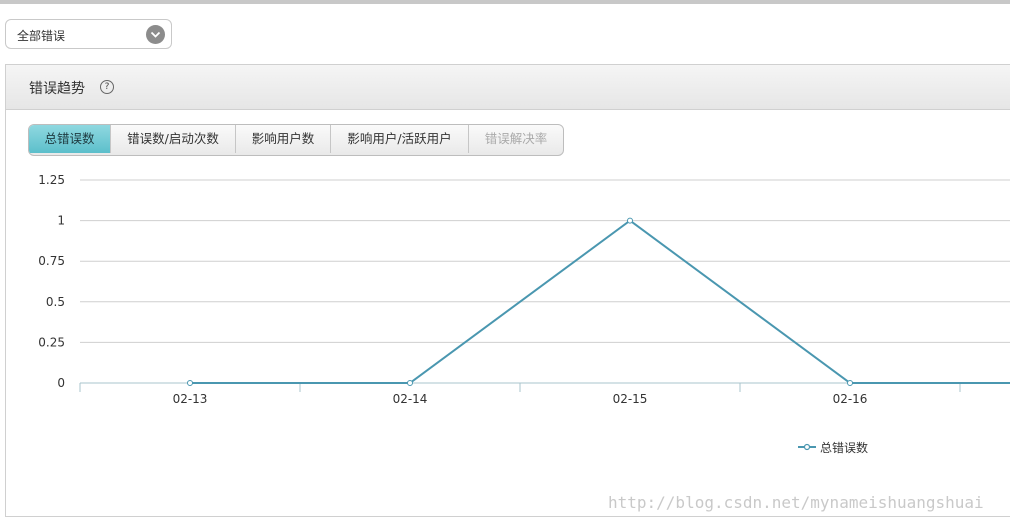 The height and width of the screenshot is (523, 1010). What do you see at coordinates (796, 502) in the screenshot?
I see `watermark-text: http://blog.csdn.net/mynameishuangshuai` at bounding box center [796, 502].